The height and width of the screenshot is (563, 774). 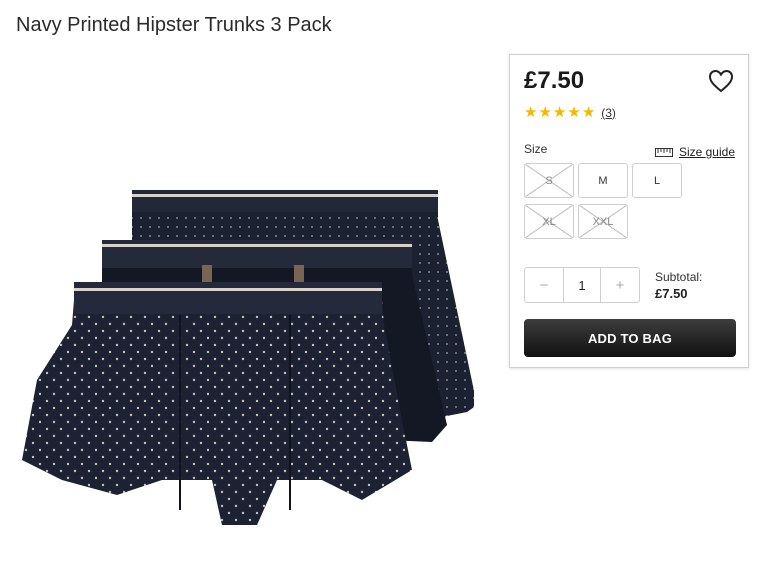 What do you see at coordinates (679, 277) in the screenshot?
I see `subtotal-label: Subtotal:` at bounding box center [679, 277].